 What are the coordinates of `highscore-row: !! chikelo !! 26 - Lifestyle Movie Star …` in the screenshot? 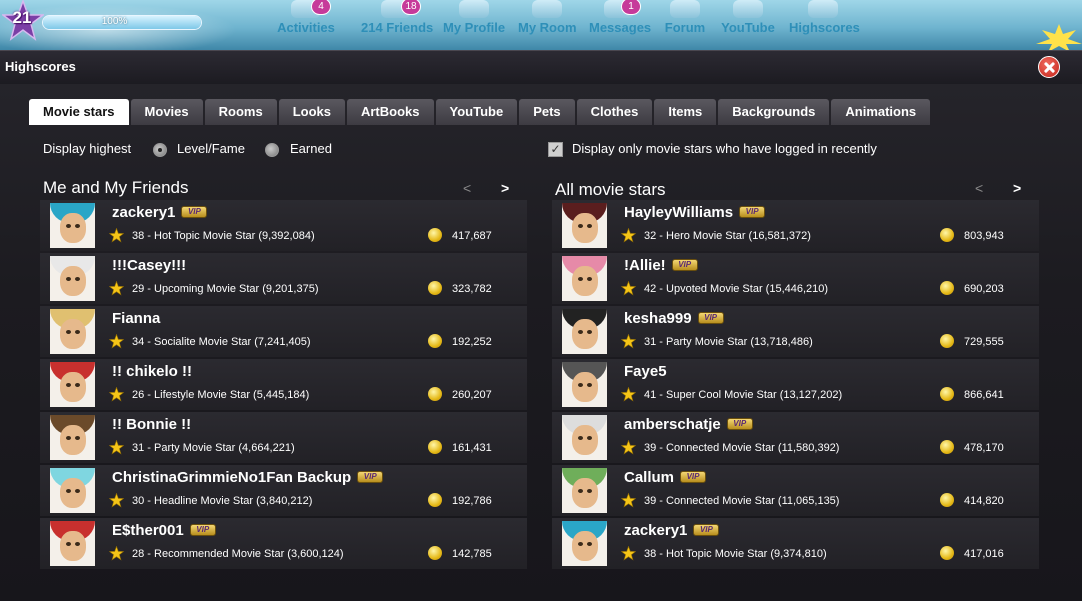 It's located at (283, 384).